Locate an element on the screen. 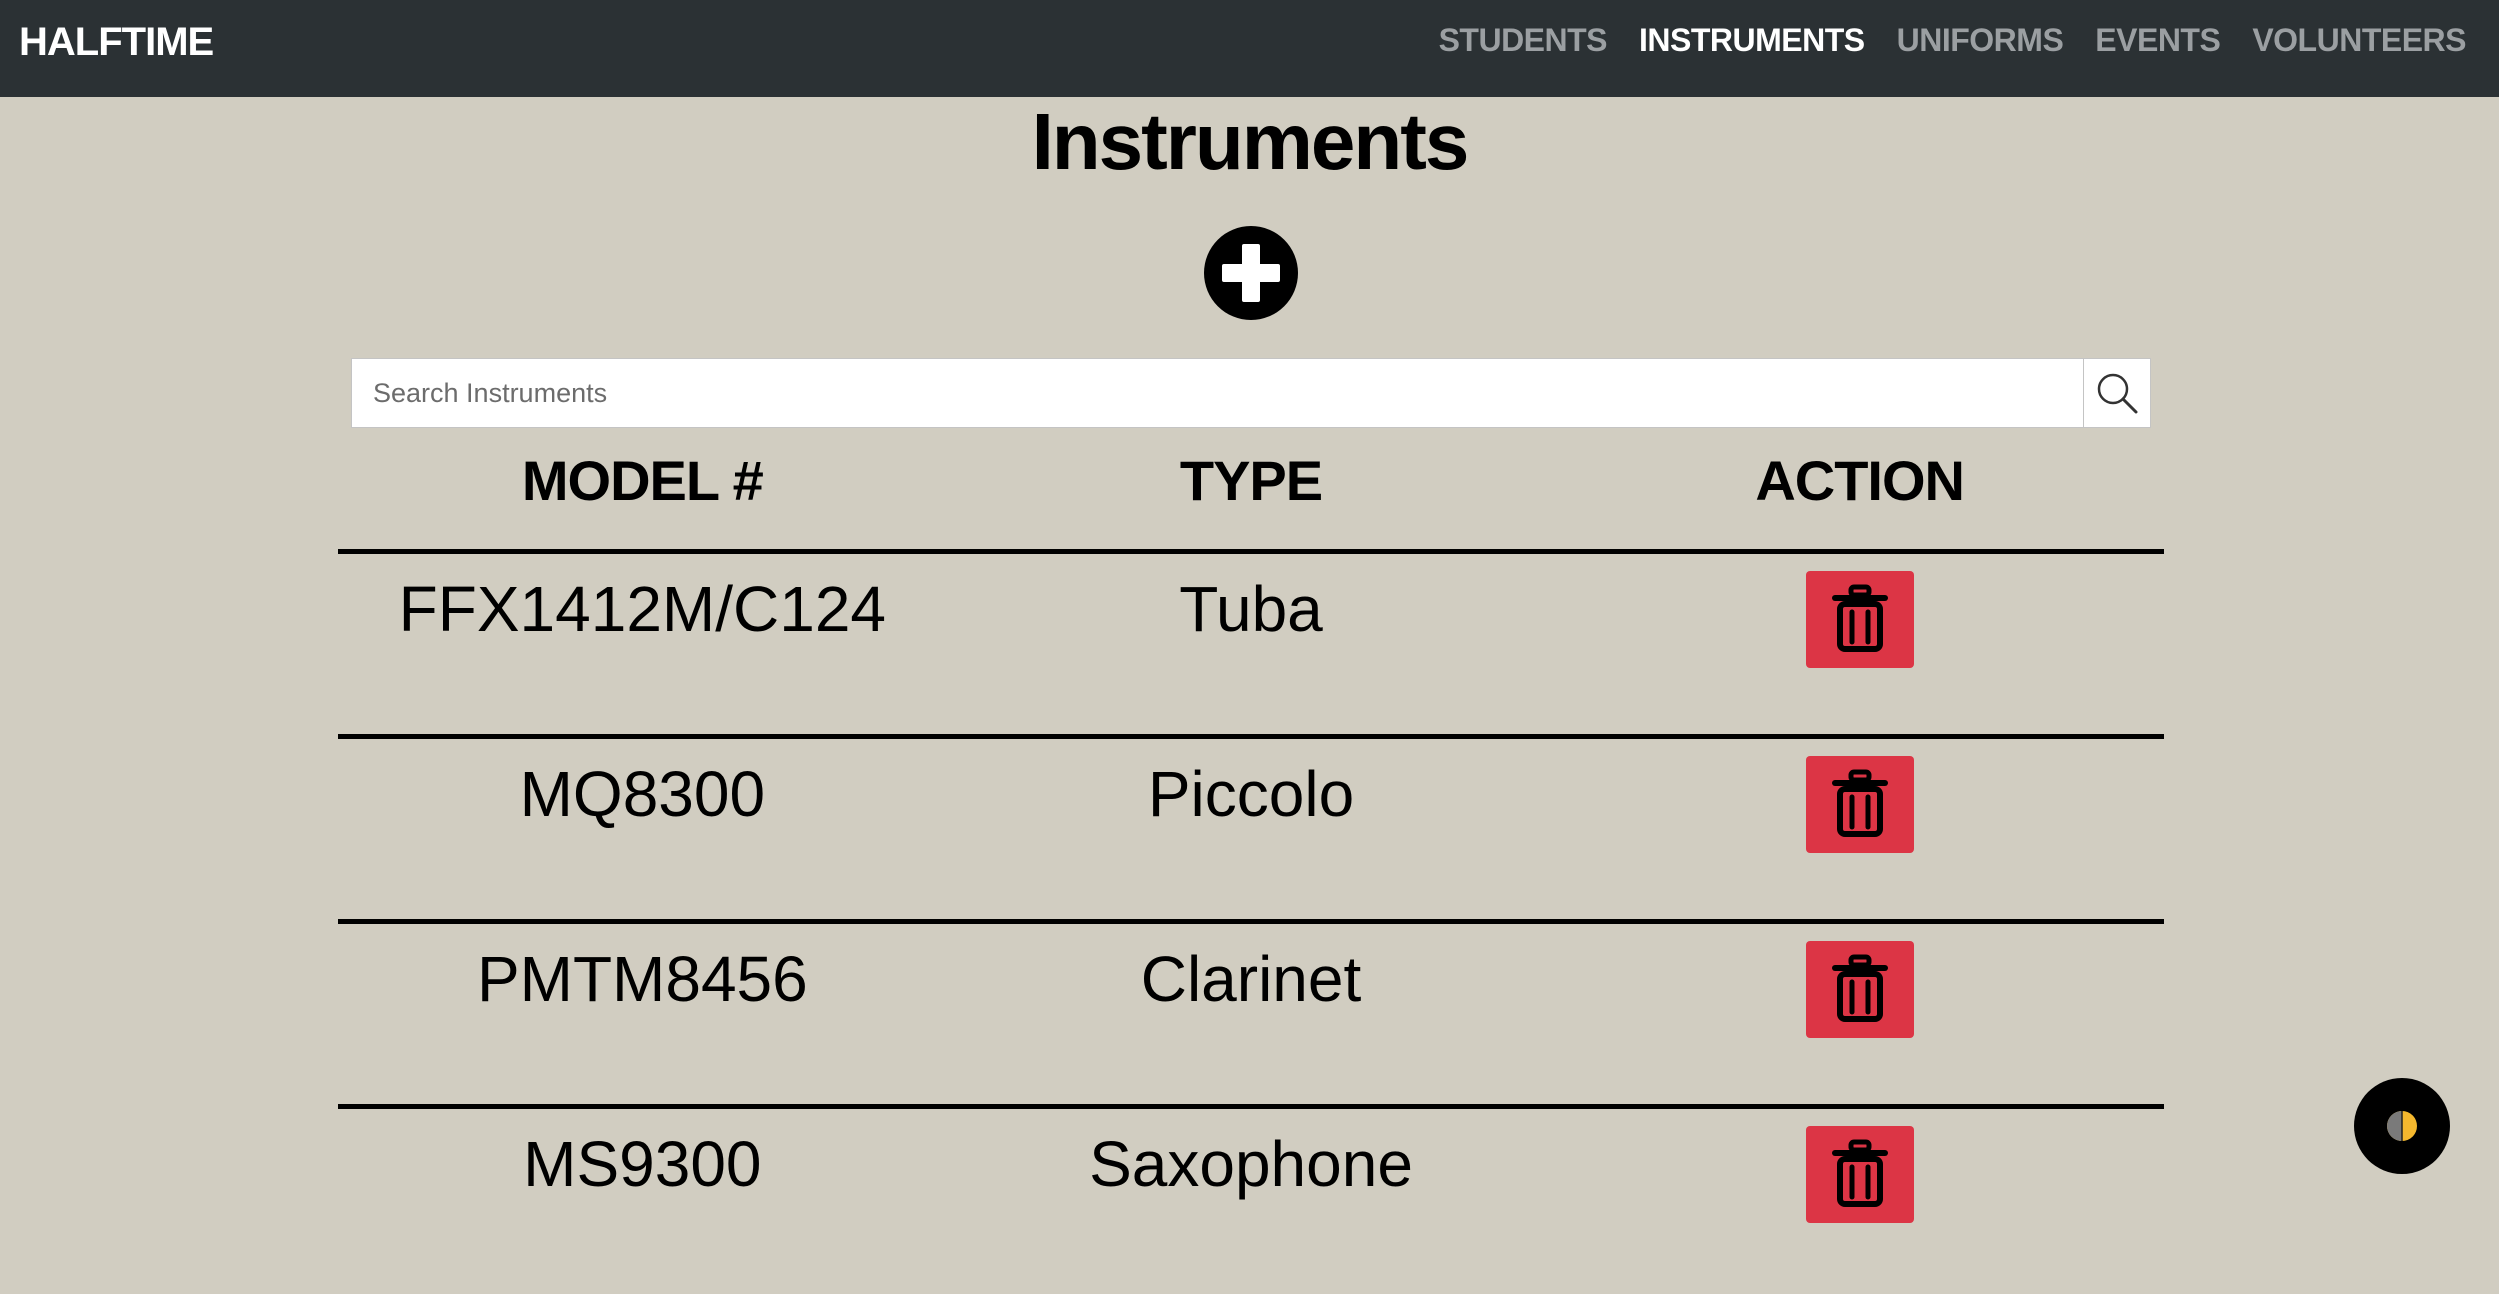 Image resolution: width=2499 pixels, height=1294 pixels. nav-link-volunteers: VOLUNTEERS is located at coordinates (2359, 40).